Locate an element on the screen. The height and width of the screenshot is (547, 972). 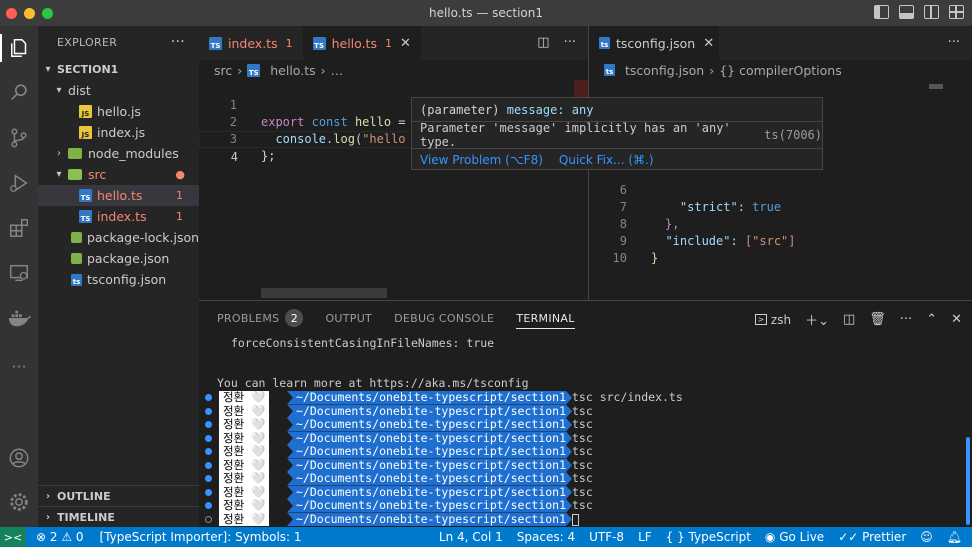
toggle-secondary-sidebar-icon is located at coordinates (931, 12).